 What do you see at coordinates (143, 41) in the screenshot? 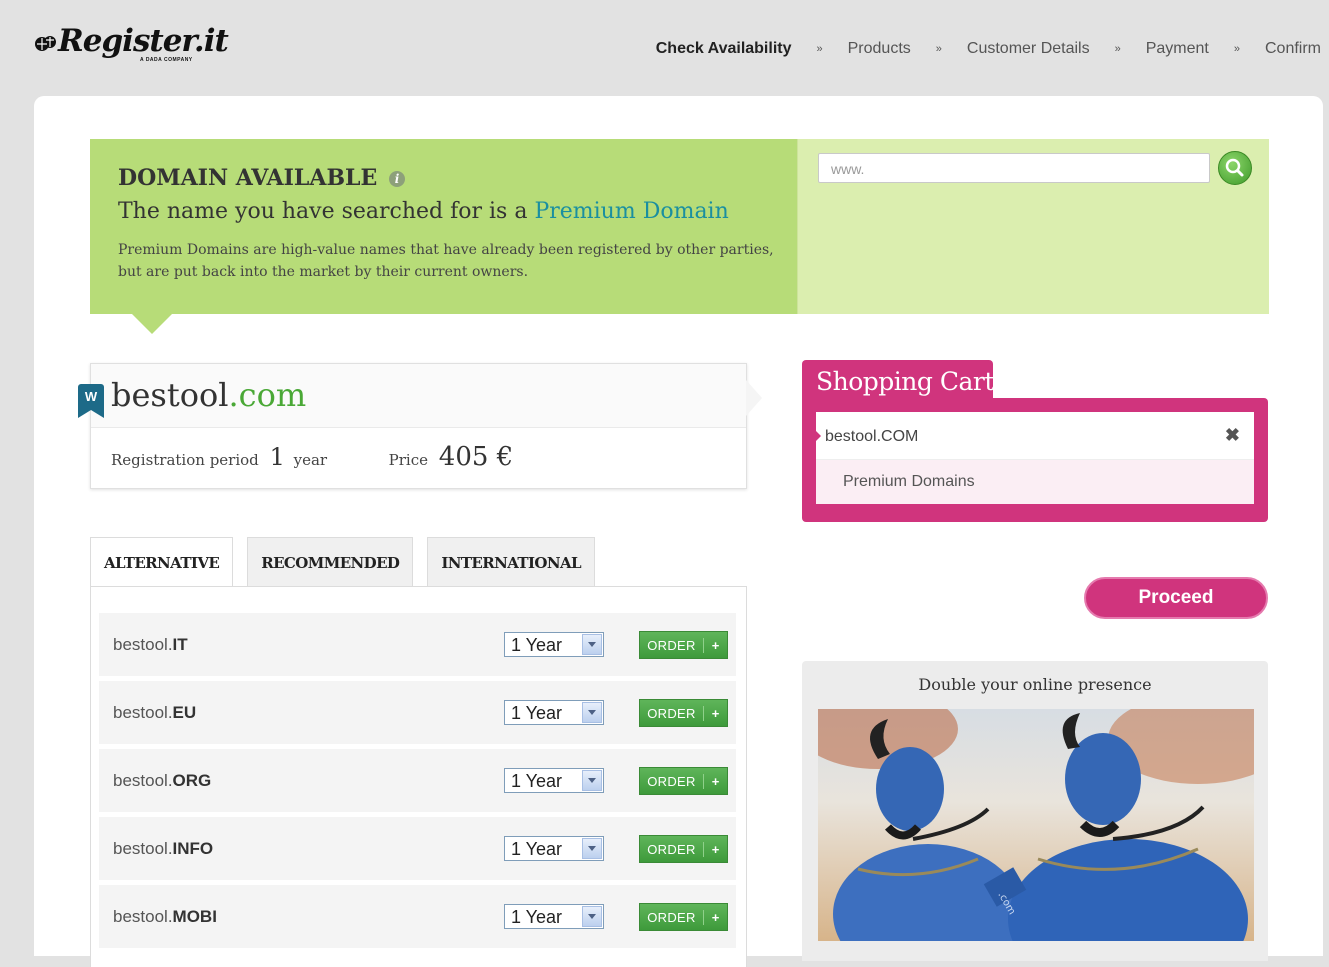
I see `brand-name: Register.it` at bounding box center [143, 41].